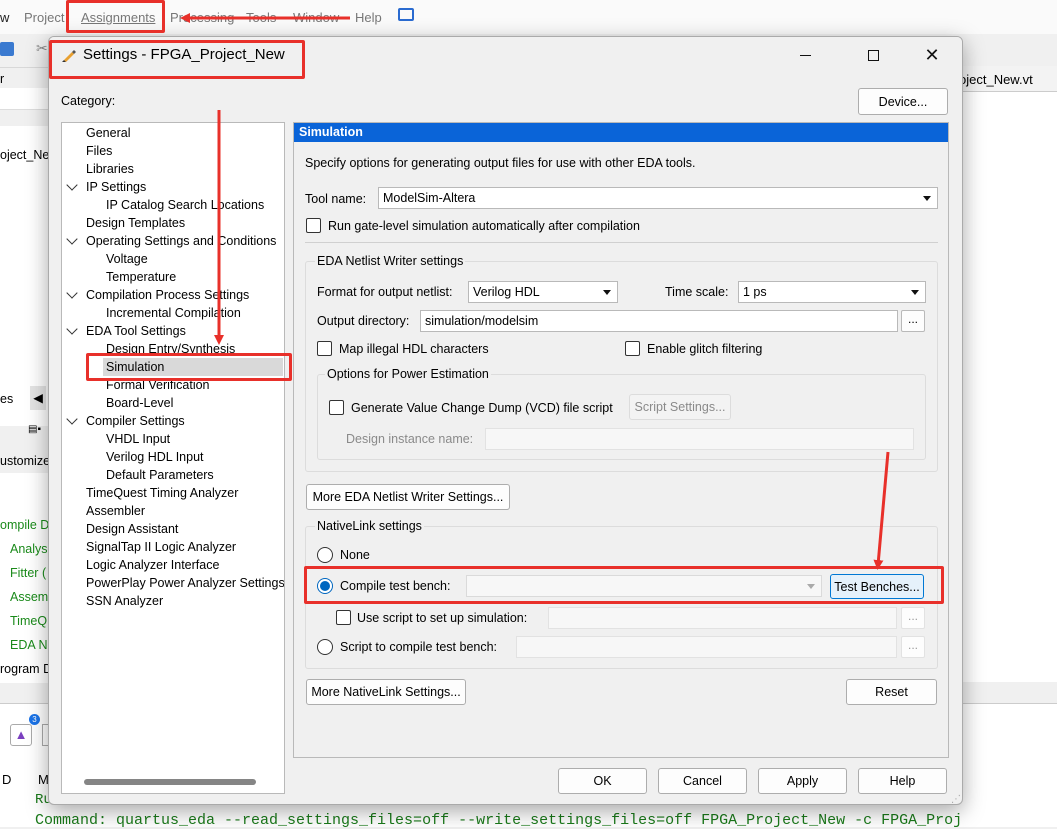  I want to click on annotation-box-simulation, so click(189, 367).